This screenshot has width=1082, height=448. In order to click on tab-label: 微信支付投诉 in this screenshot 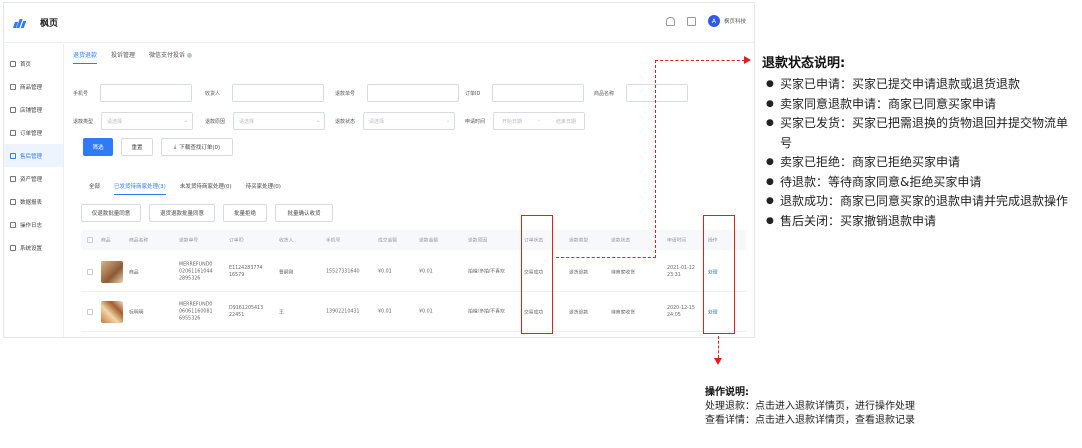, I will do `click(167, 55)`.